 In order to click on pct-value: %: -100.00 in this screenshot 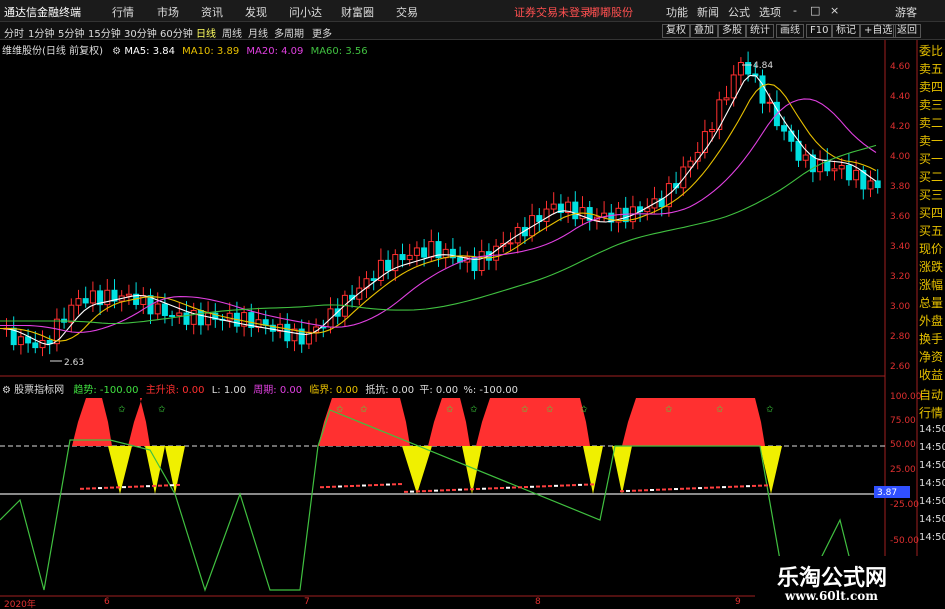, I will do `click(490, 390)`.